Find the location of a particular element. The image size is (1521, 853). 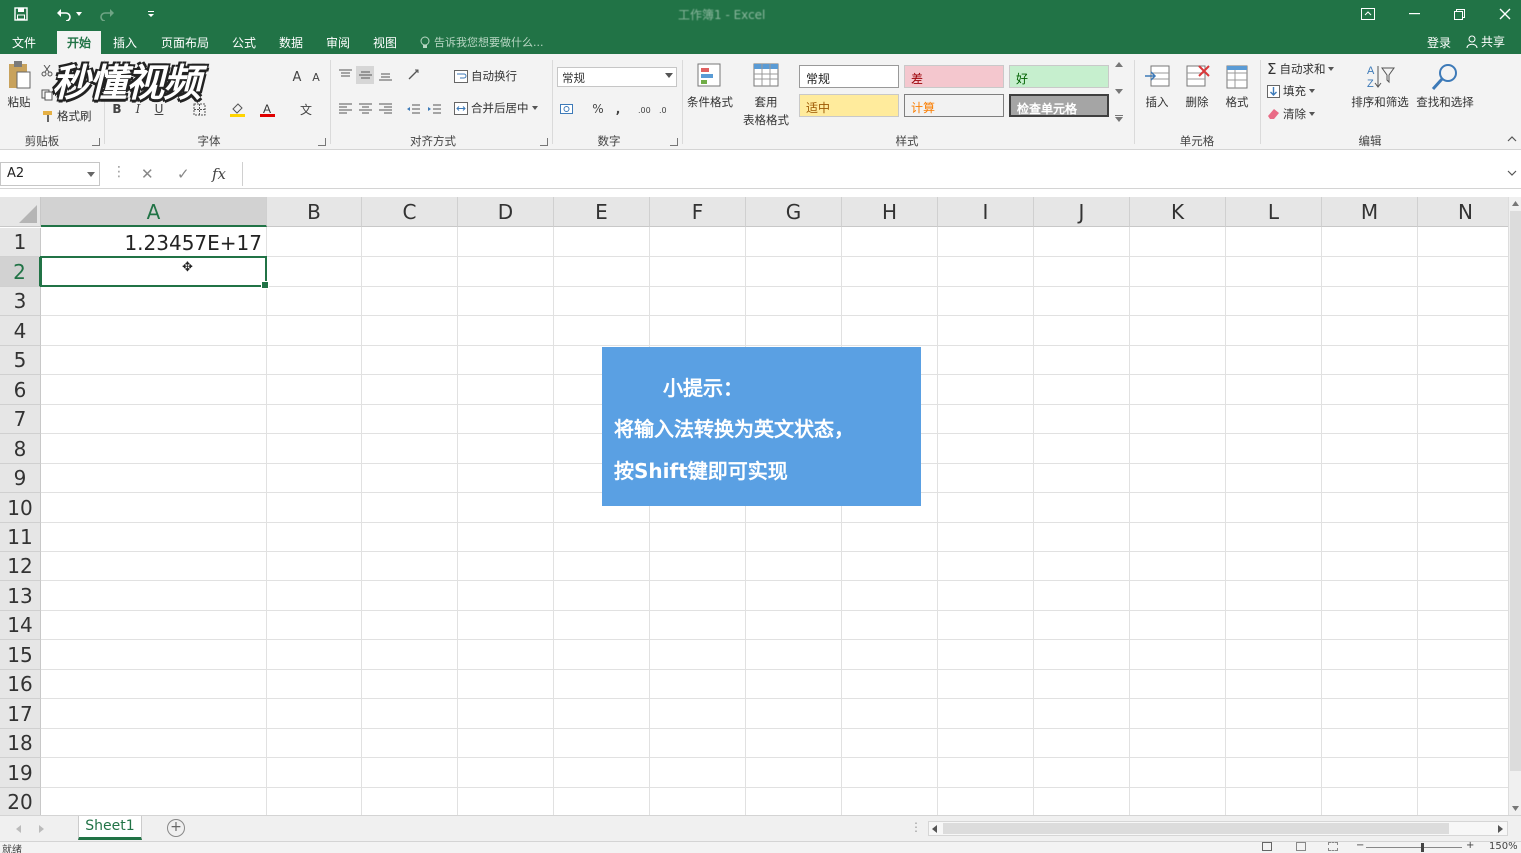

row-header-11: 11 is located at coordinates (20, 537).